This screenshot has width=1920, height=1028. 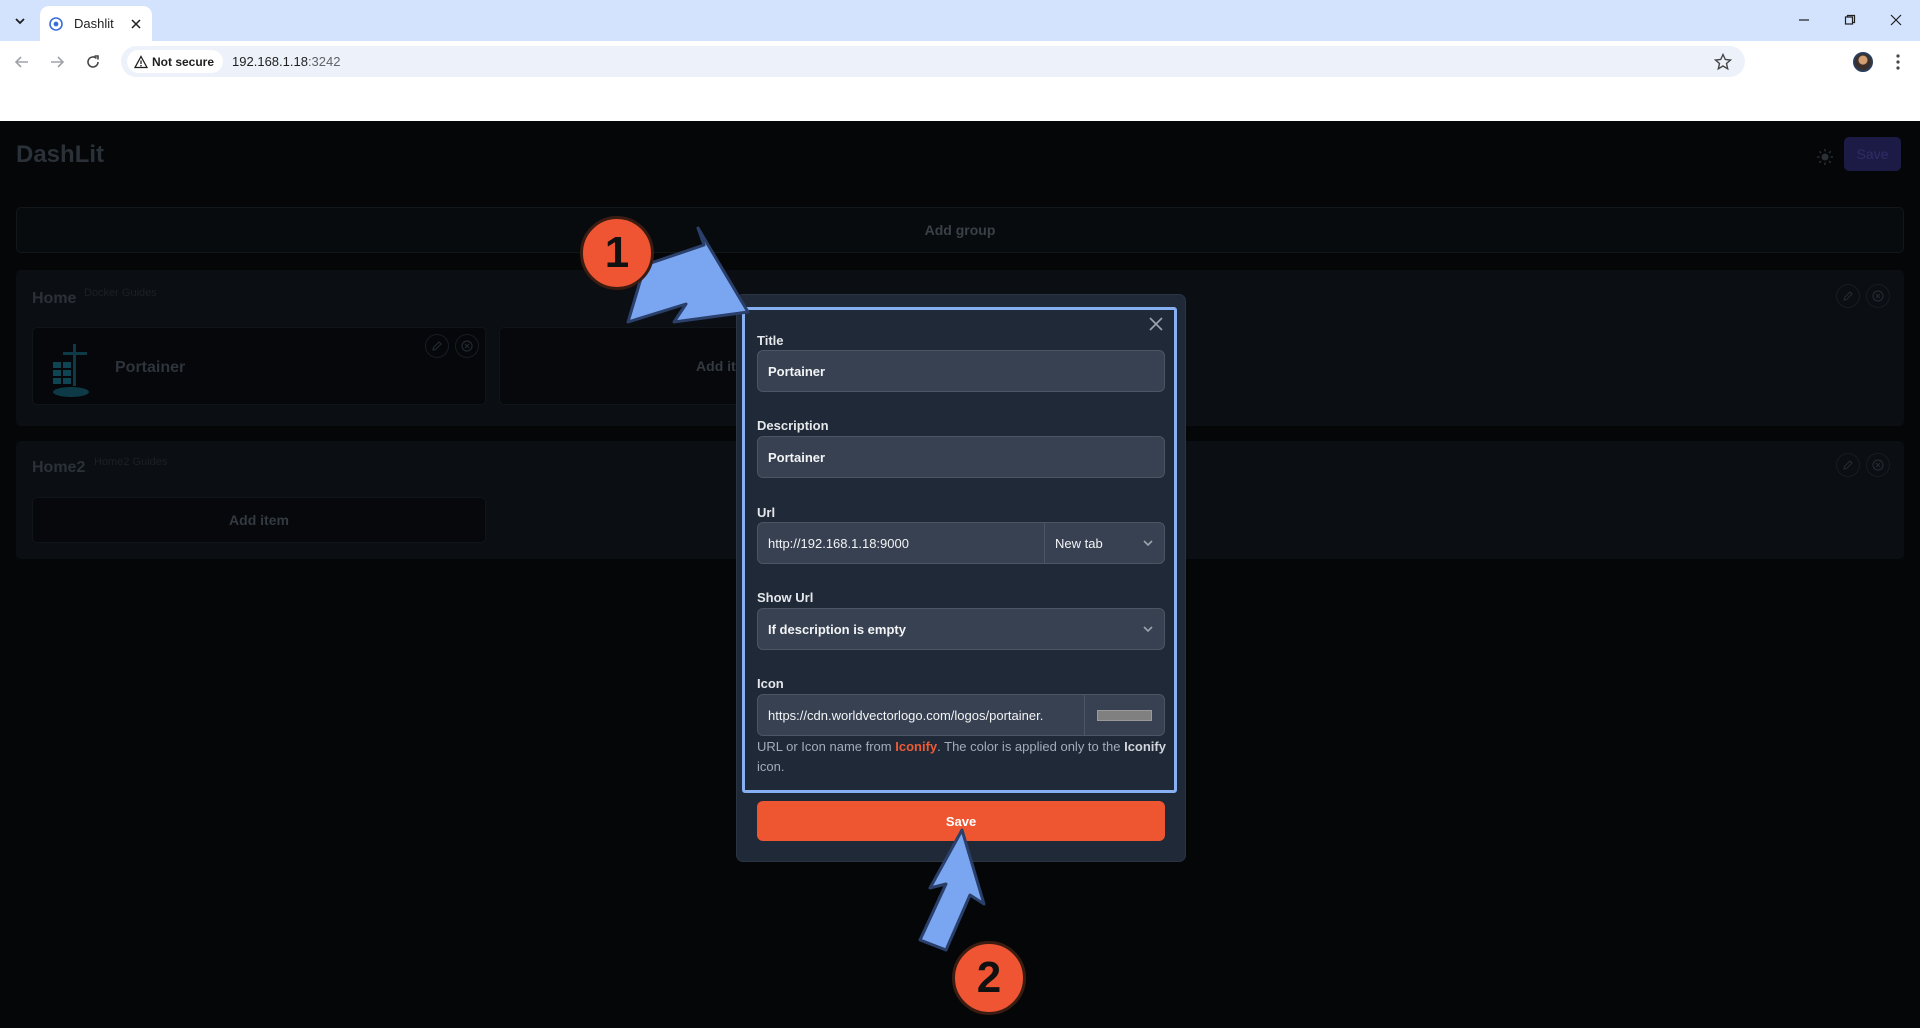 What do you see at coordinates (770, 340) in the screenshot?
I see `title-label: Title` at bounding box center [770, 340].